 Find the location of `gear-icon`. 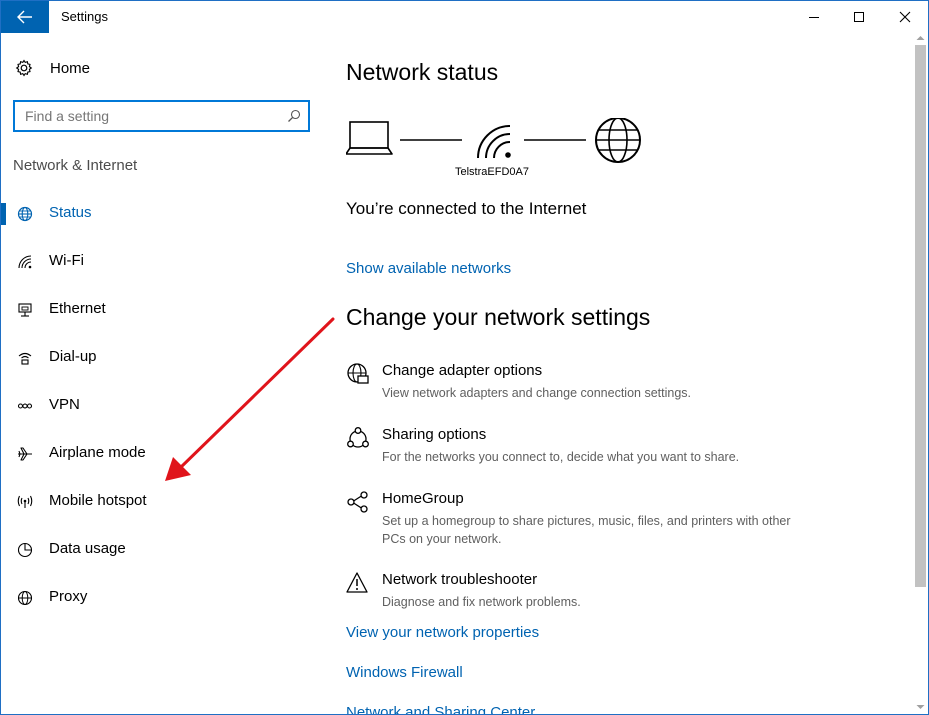

gear-icon is located at coordinates (24, 68).